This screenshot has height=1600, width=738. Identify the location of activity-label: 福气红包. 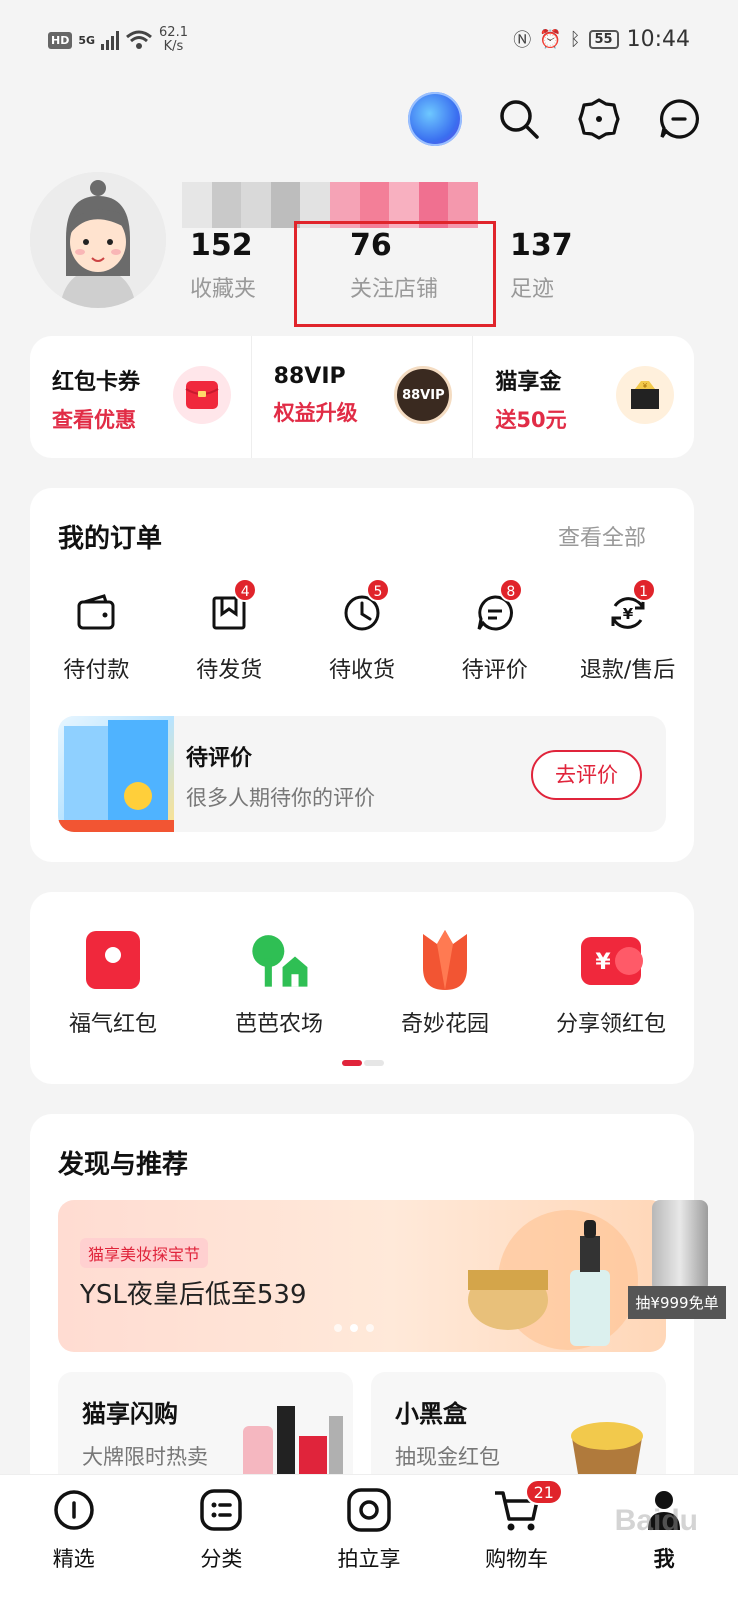
(112, 1024).